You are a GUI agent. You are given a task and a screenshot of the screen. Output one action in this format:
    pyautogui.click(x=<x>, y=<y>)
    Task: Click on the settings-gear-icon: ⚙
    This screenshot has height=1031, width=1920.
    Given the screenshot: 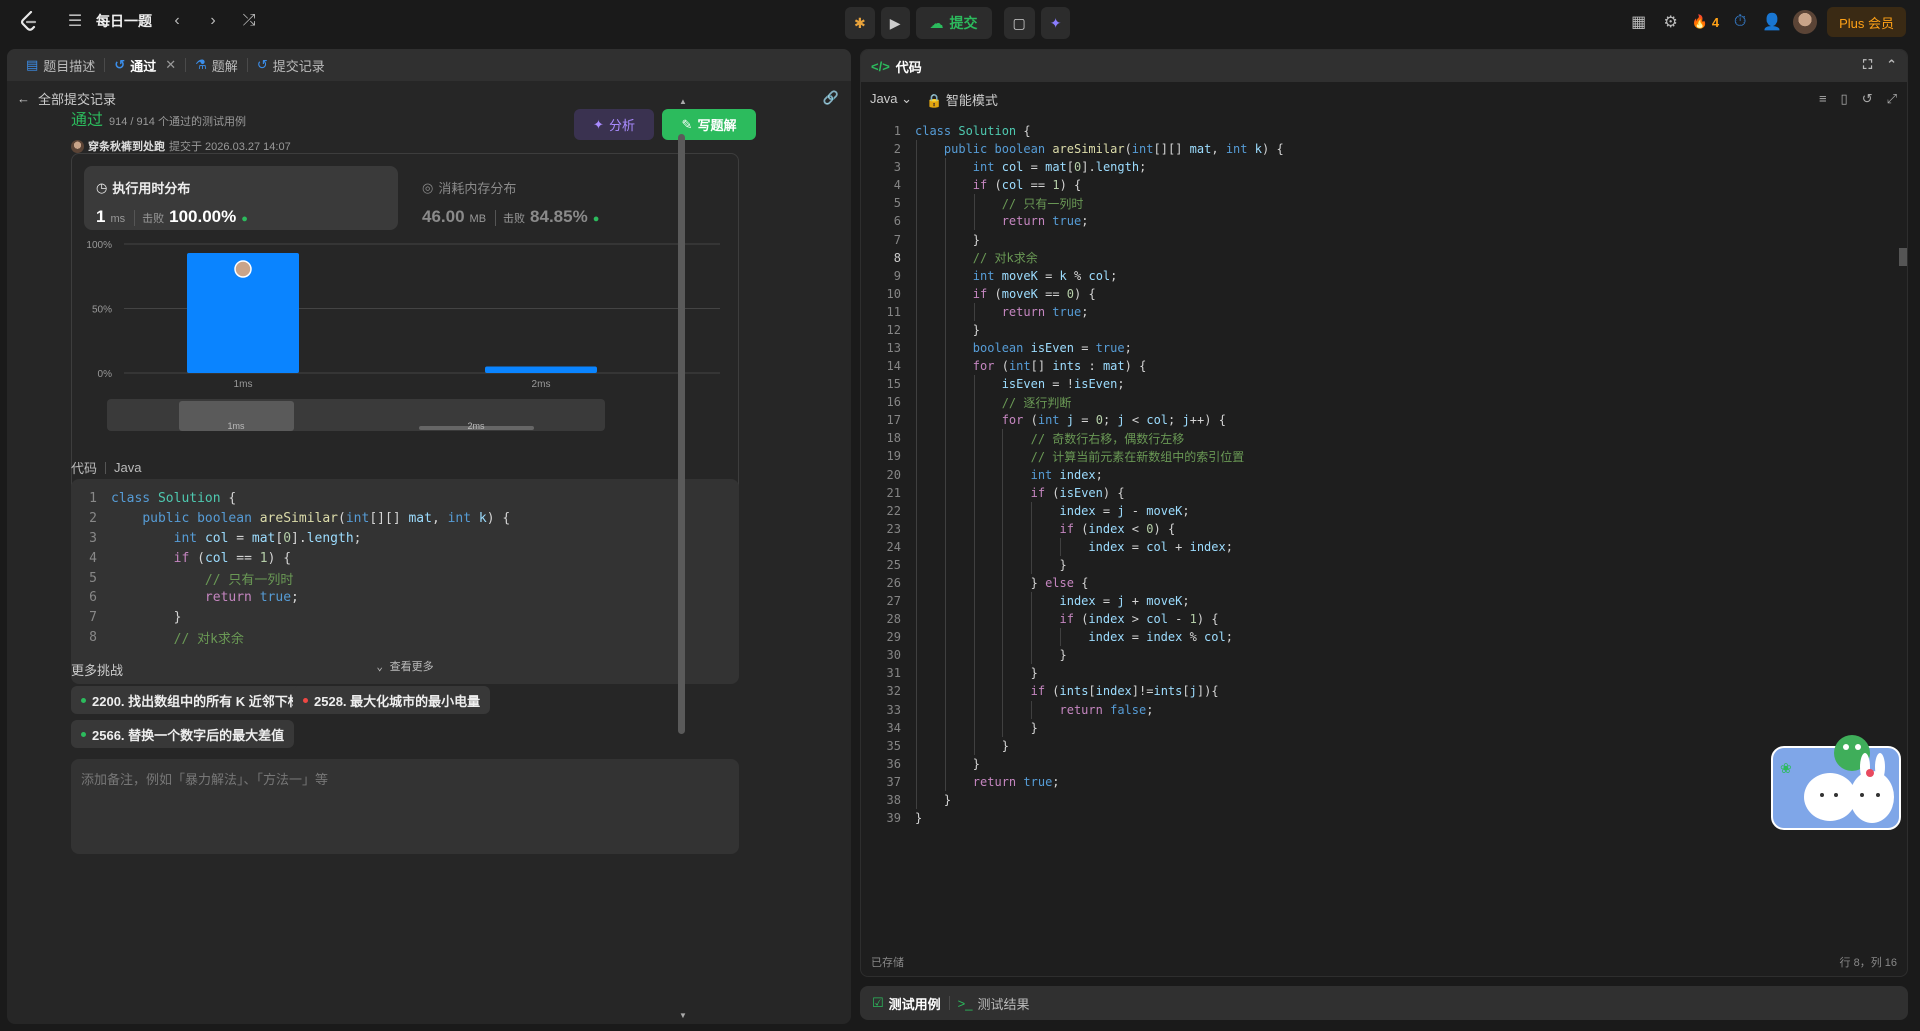 What is the action you would take?
    pyautogui.click(x=1671, y=22)
    